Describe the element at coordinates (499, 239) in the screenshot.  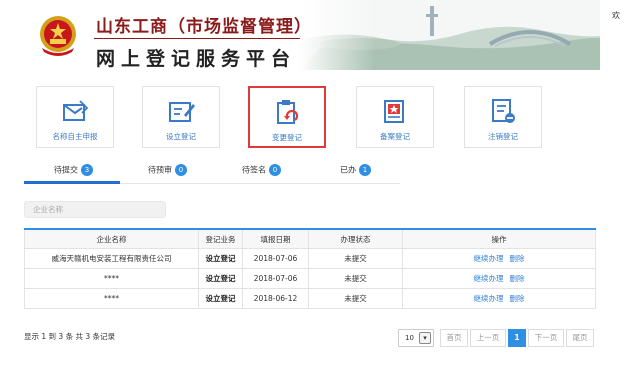
I see `column-header-actions: 操作` at that location.